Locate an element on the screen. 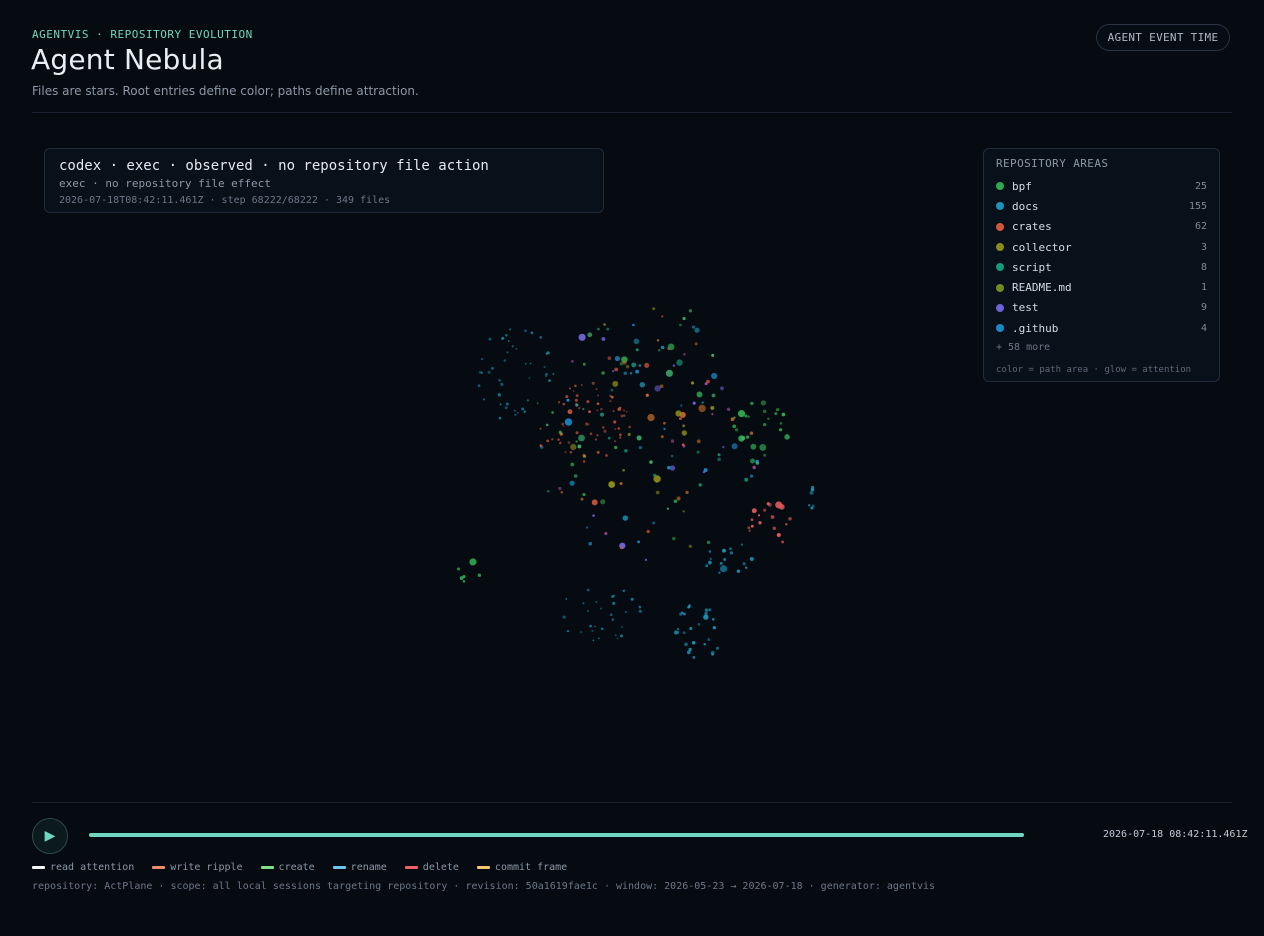 This screenshot has width=1264, height=936. area-row-test: test 9 is located at coordinates (1101, 308).